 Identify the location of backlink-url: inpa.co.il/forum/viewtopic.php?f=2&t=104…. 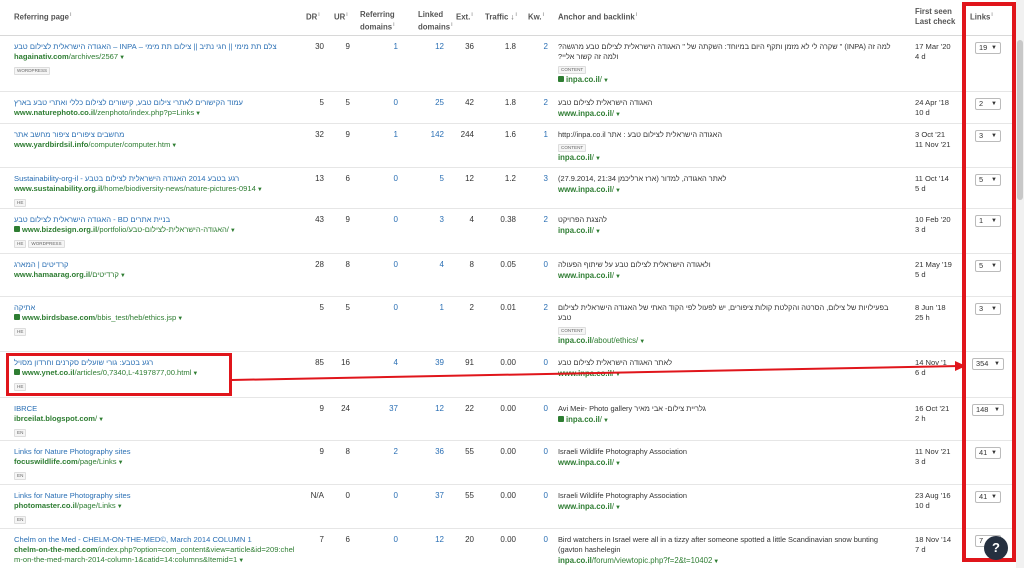
(728, 561).